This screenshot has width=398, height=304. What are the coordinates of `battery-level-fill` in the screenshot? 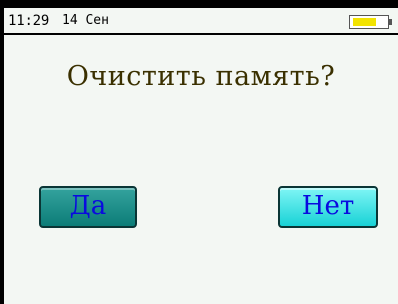 It's located at (364, 22).